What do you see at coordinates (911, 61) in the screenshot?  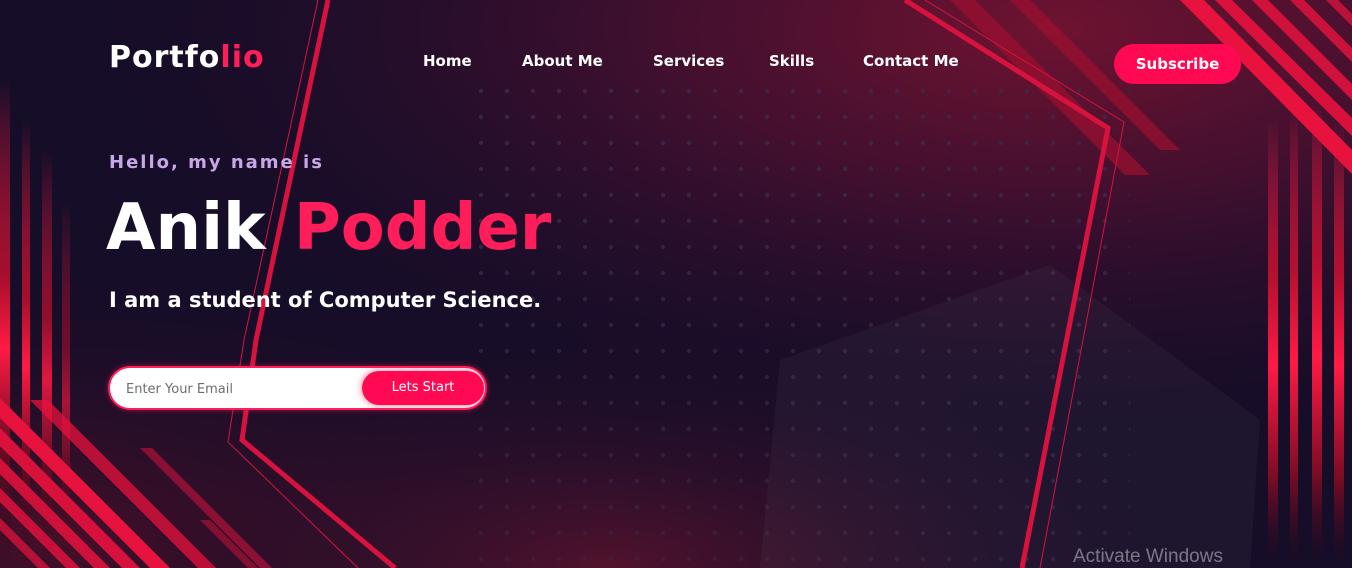 I see `nav-link-contact-me: Contact Me` at bounding box center [911, 61].